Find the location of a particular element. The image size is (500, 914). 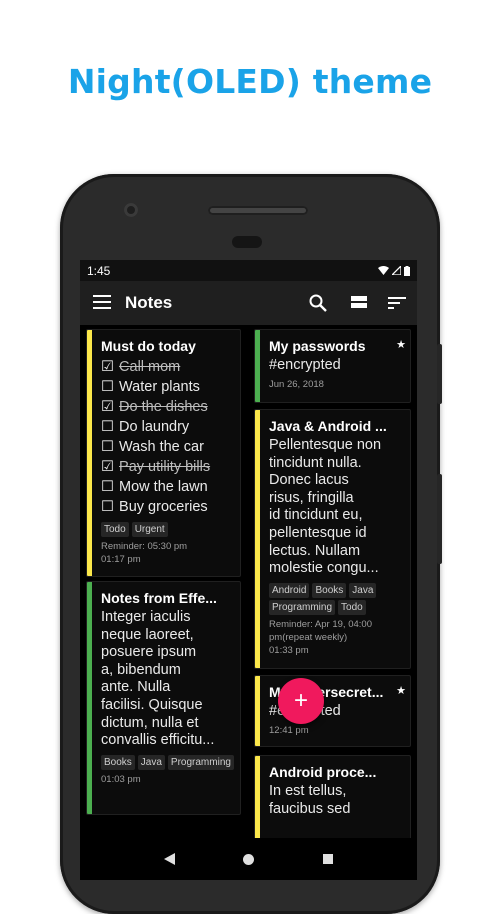

signal-icon is located at coordinates (396, 270).